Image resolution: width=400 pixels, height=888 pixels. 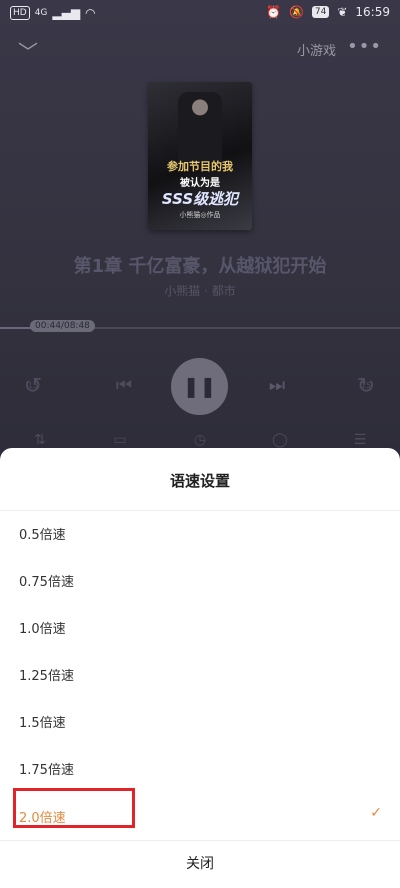 What do you see at coordinates (200, 14) in the screenshot?
I see `status-bar: HD 4G ▂▄▆ ◠ ⏰ 🔕 74 ❦ 16:59` at bounding box center [200, 14].